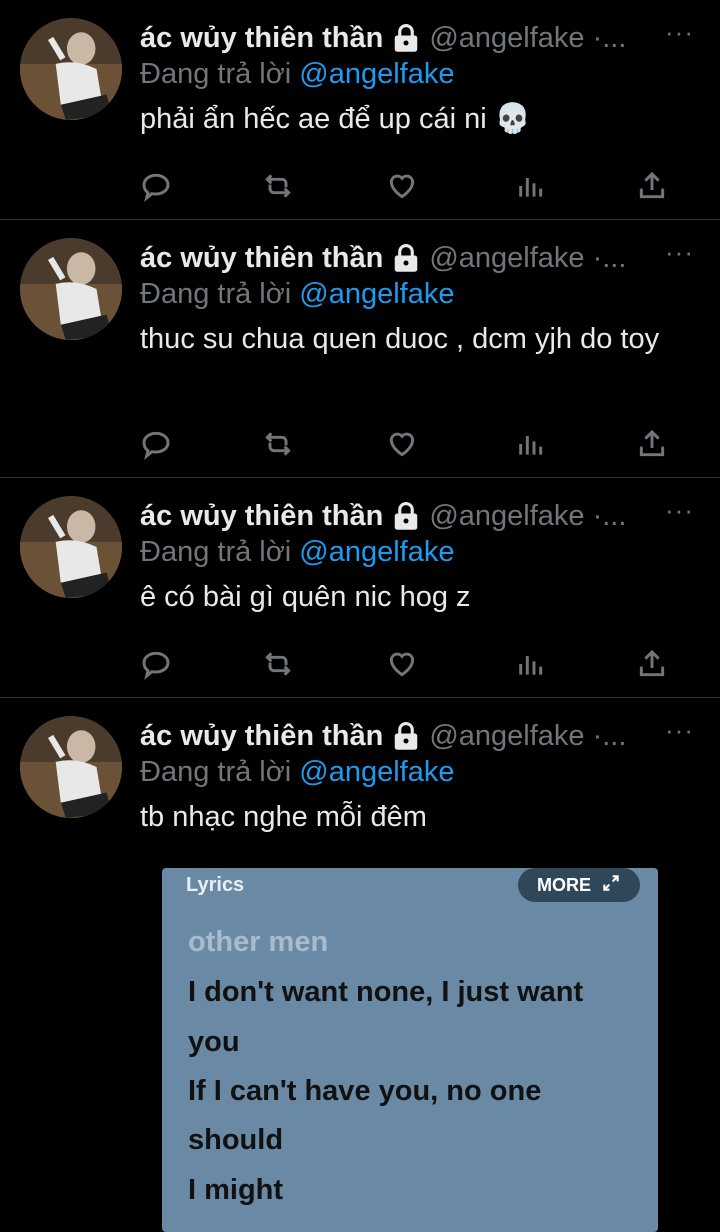 This screenshot has height=1232, width=720. Describe the element at coordinates (258, 942) in the screenshot. I see `lyrics-line: other men` at that location.